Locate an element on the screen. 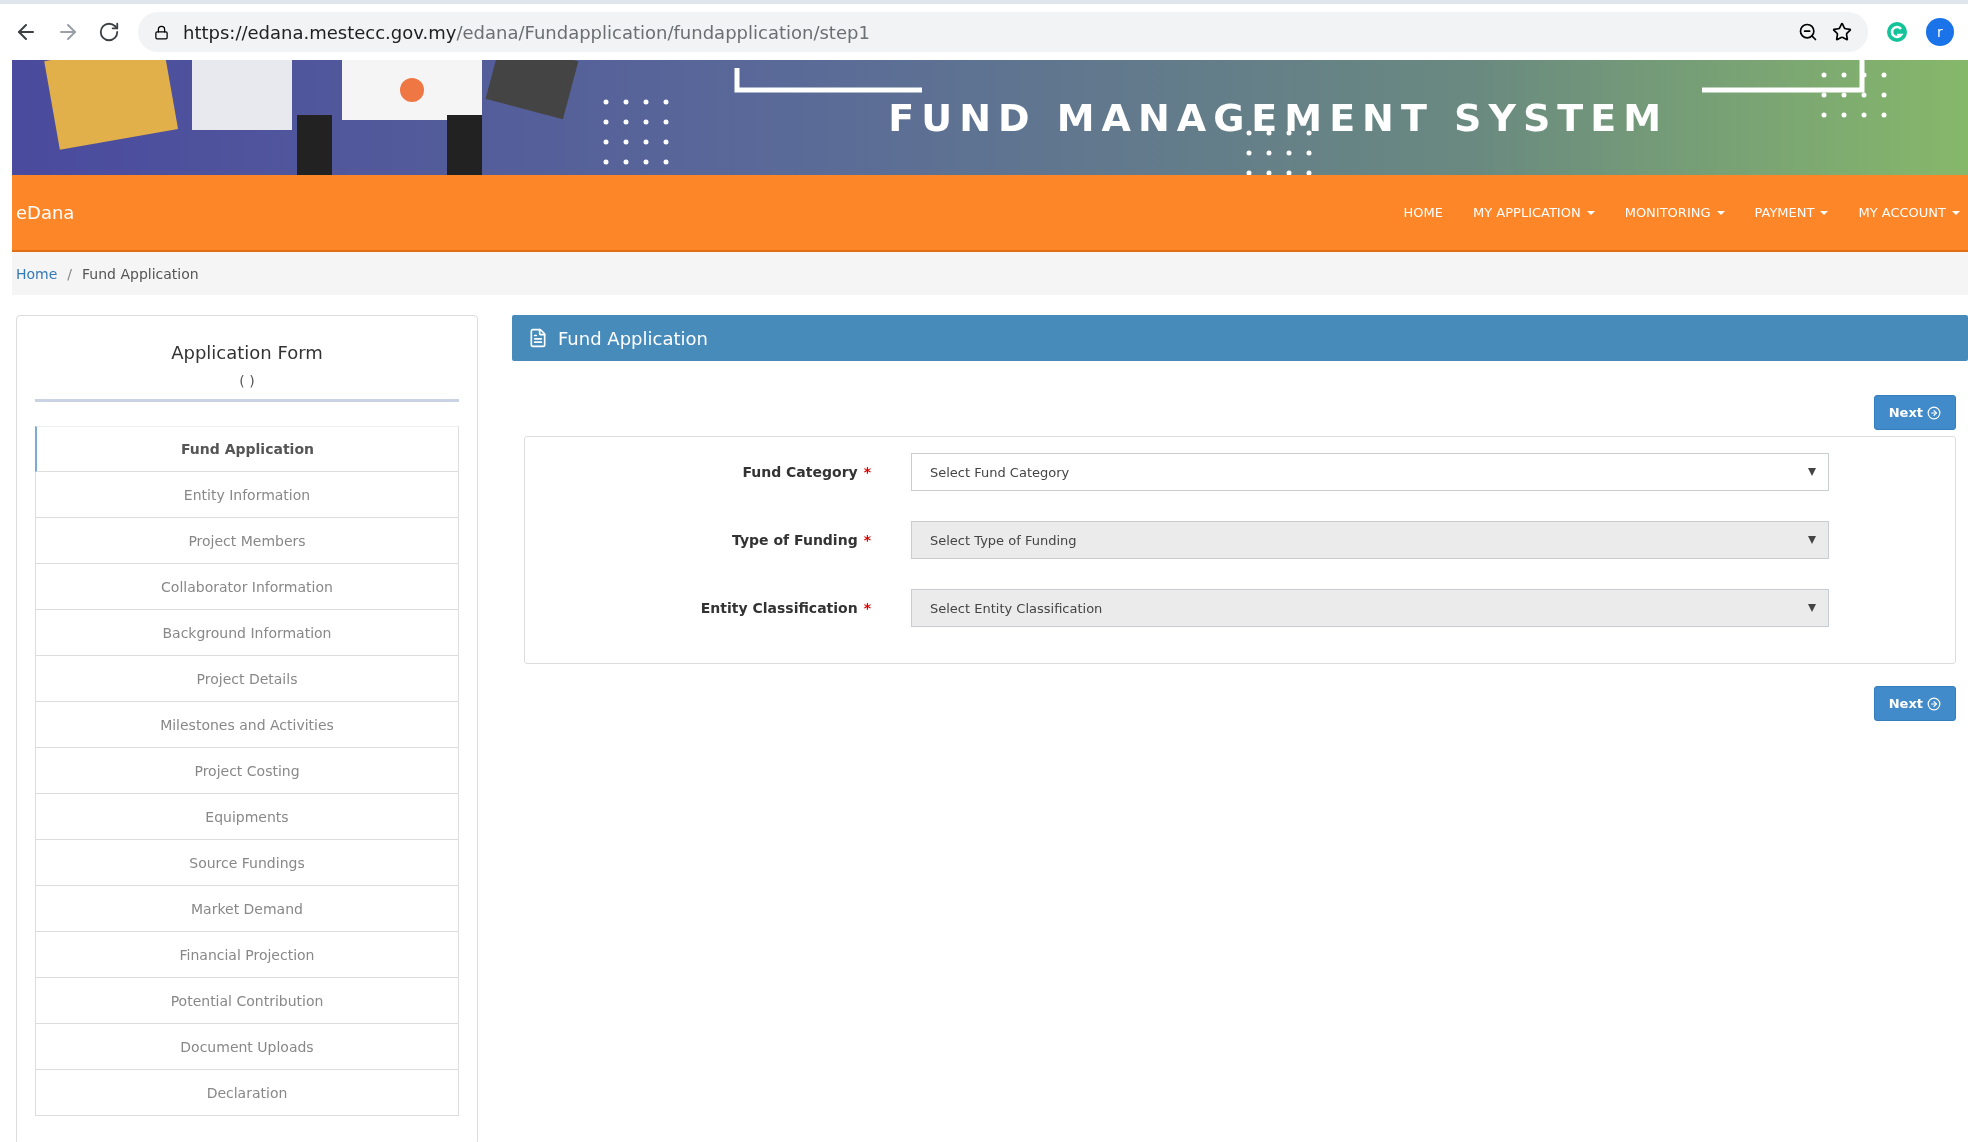 The image size is (1968, 1142). zoom-icon is located at coordinates (1808, 32).